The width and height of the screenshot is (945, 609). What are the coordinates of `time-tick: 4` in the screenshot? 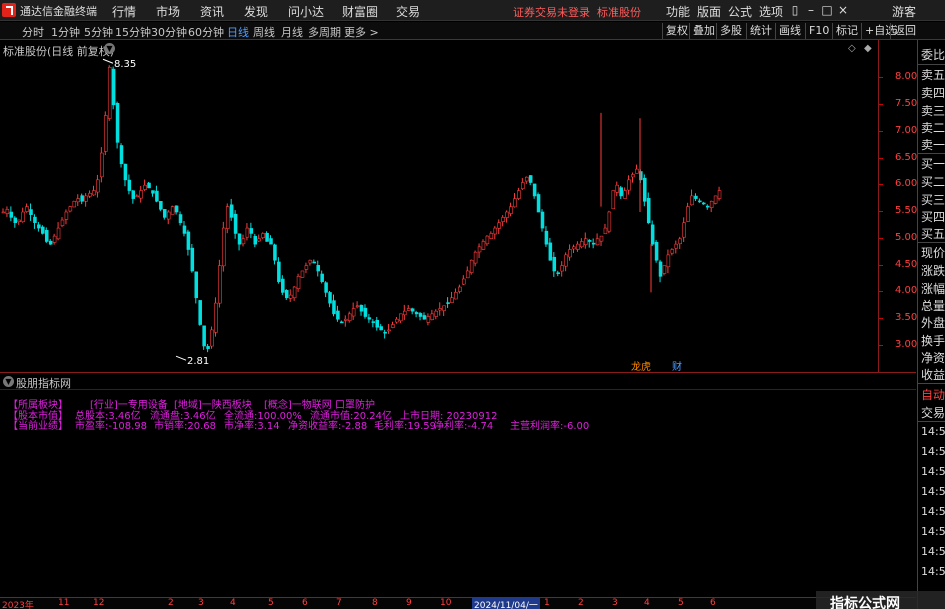 It's located at (647, 603).